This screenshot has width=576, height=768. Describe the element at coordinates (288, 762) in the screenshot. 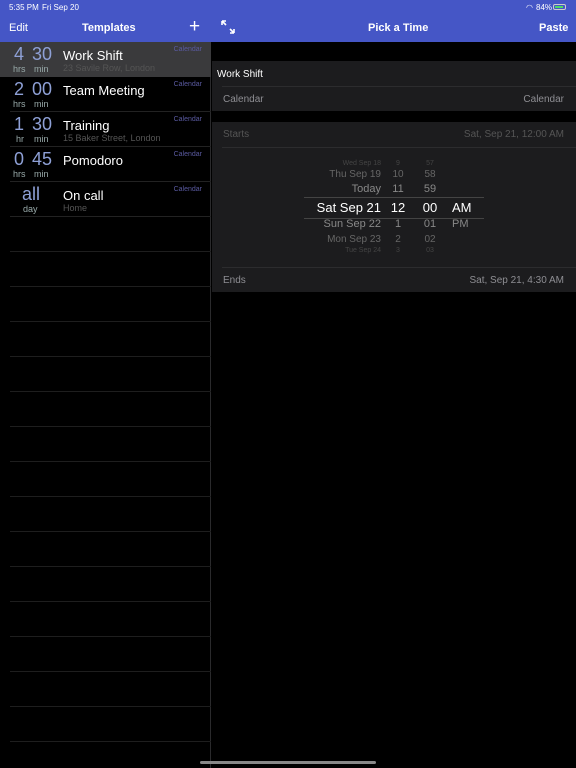

I see `home-indicator` at that location.